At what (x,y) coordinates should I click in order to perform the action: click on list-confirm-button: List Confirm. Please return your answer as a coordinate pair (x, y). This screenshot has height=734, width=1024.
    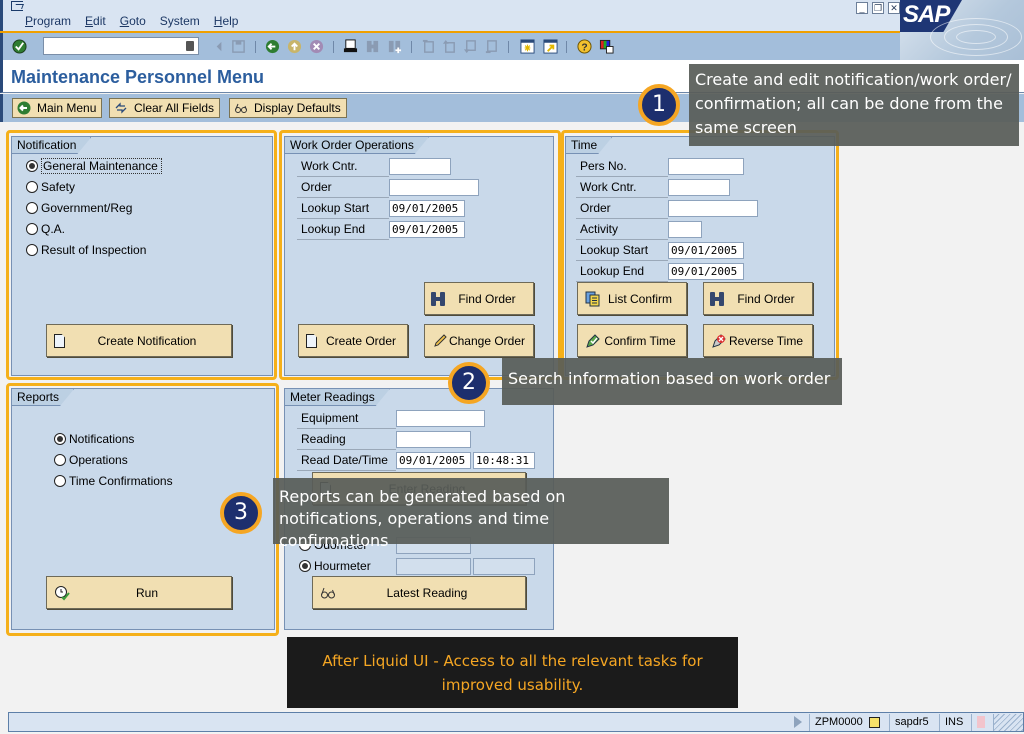
    Looking at the image, I should click on (632, 298).